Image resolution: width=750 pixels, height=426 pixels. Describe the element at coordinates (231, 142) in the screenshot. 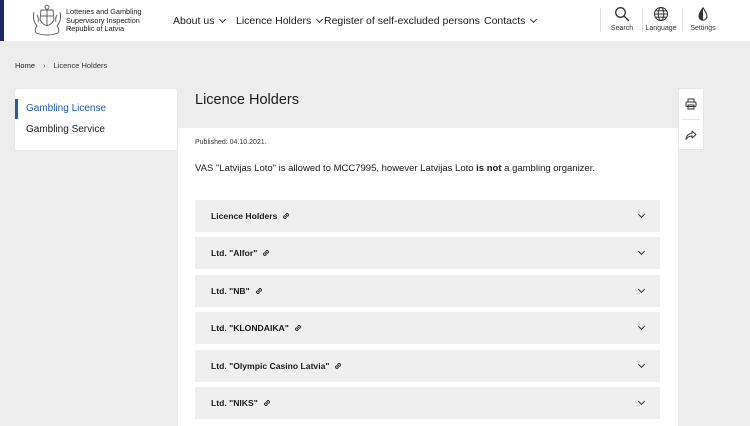

I see `published-date: Published: 04.10.2021.` at that location.